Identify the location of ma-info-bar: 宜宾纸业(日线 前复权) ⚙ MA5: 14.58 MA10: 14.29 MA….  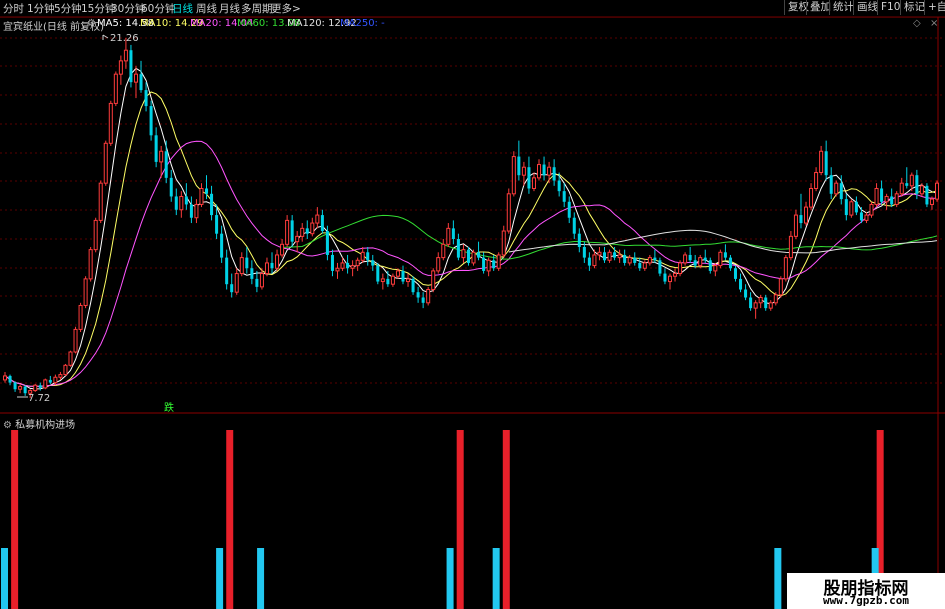
(472, 25).